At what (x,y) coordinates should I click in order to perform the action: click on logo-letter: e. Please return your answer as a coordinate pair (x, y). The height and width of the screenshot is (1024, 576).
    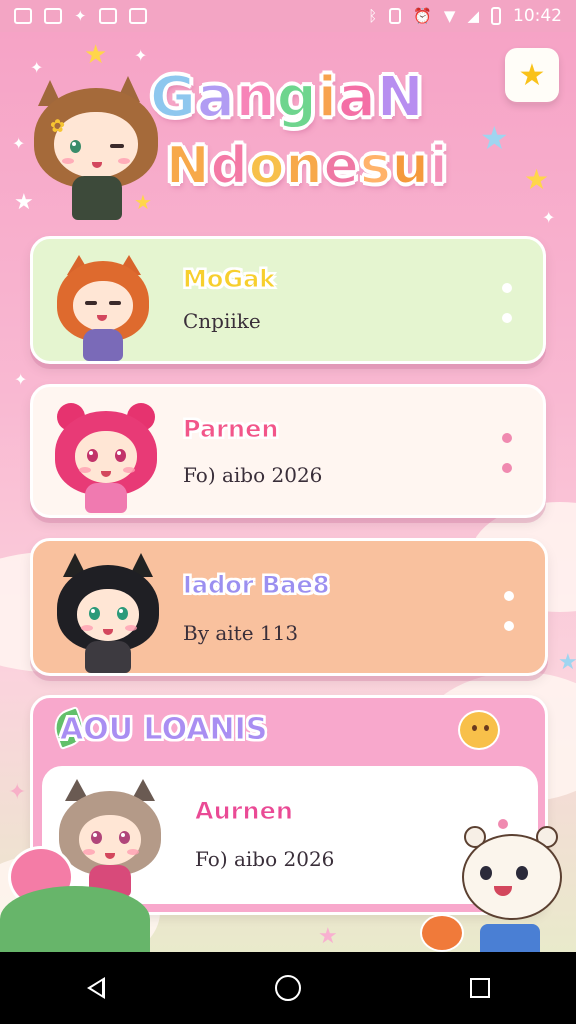
    Looking at the image, I should click on (341, 166).